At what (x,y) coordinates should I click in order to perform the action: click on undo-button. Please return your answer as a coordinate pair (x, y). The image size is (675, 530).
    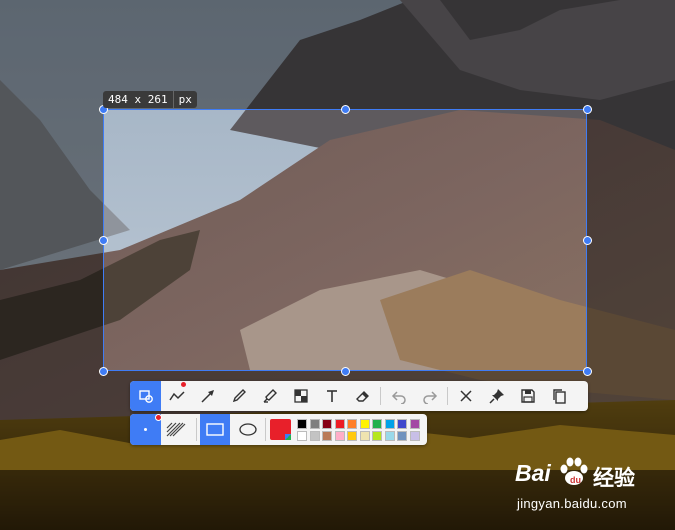
    Looking at the image, I should click on (398, 396).